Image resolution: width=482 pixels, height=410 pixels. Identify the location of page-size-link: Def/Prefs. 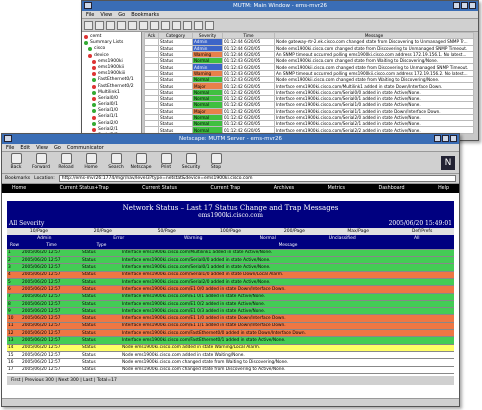
(422, 231).